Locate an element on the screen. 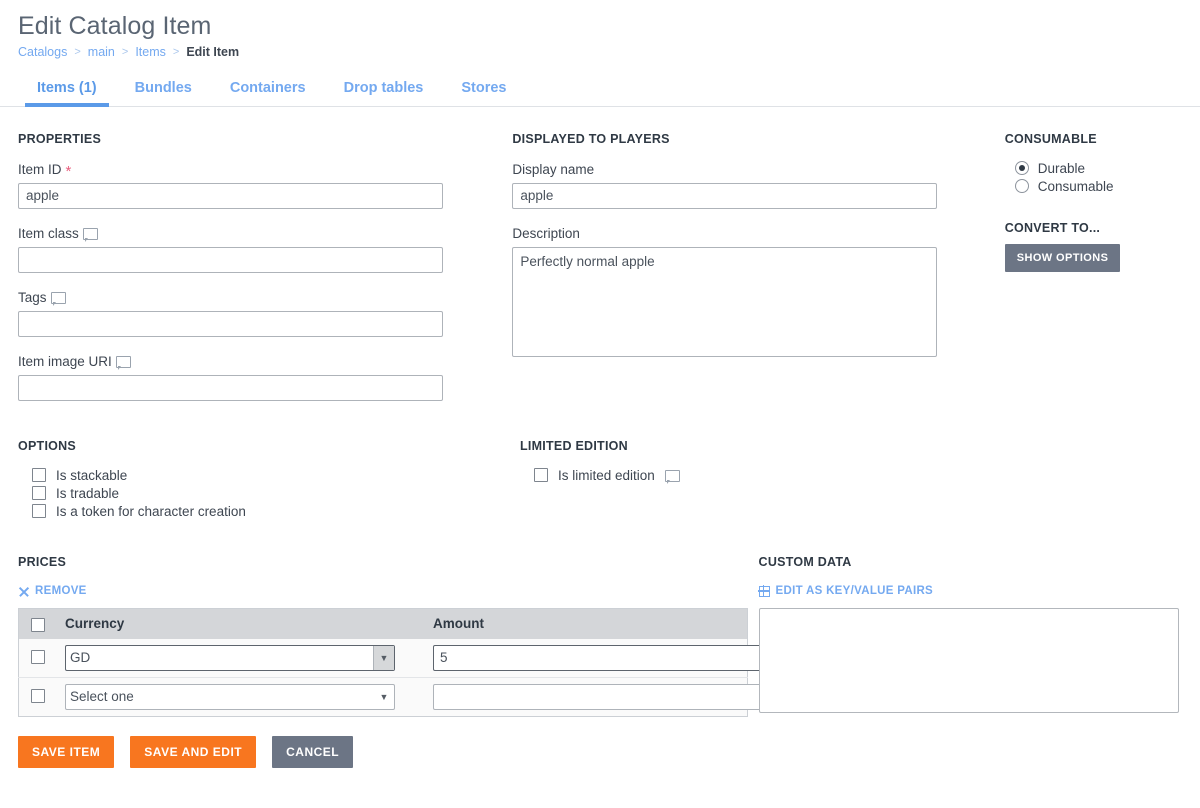 The image size is (1200, 808). item-id-input is located at coordinates (230, 195).